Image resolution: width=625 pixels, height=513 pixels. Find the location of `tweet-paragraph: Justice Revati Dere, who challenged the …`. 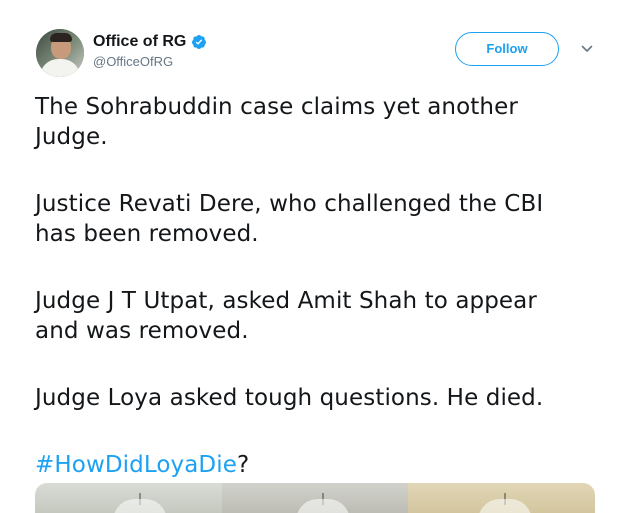

tweet-paragraph: Justice Revati Dere, who challenged the … is located at coordinates (320, 219).